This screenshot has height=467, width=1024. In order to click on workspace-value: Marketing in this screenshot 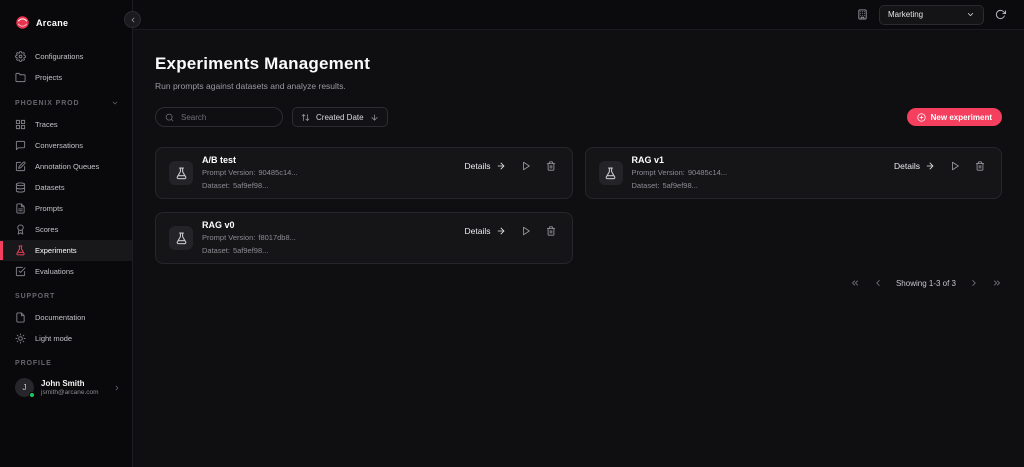, I will do `click(906, 14)`.